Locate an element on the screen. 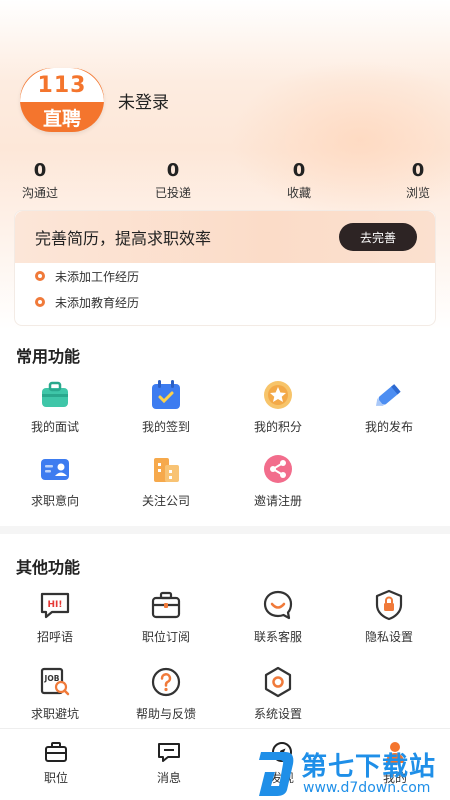  menu-item-followed-companies: 关注公司 is located at coordinates (166, 480).